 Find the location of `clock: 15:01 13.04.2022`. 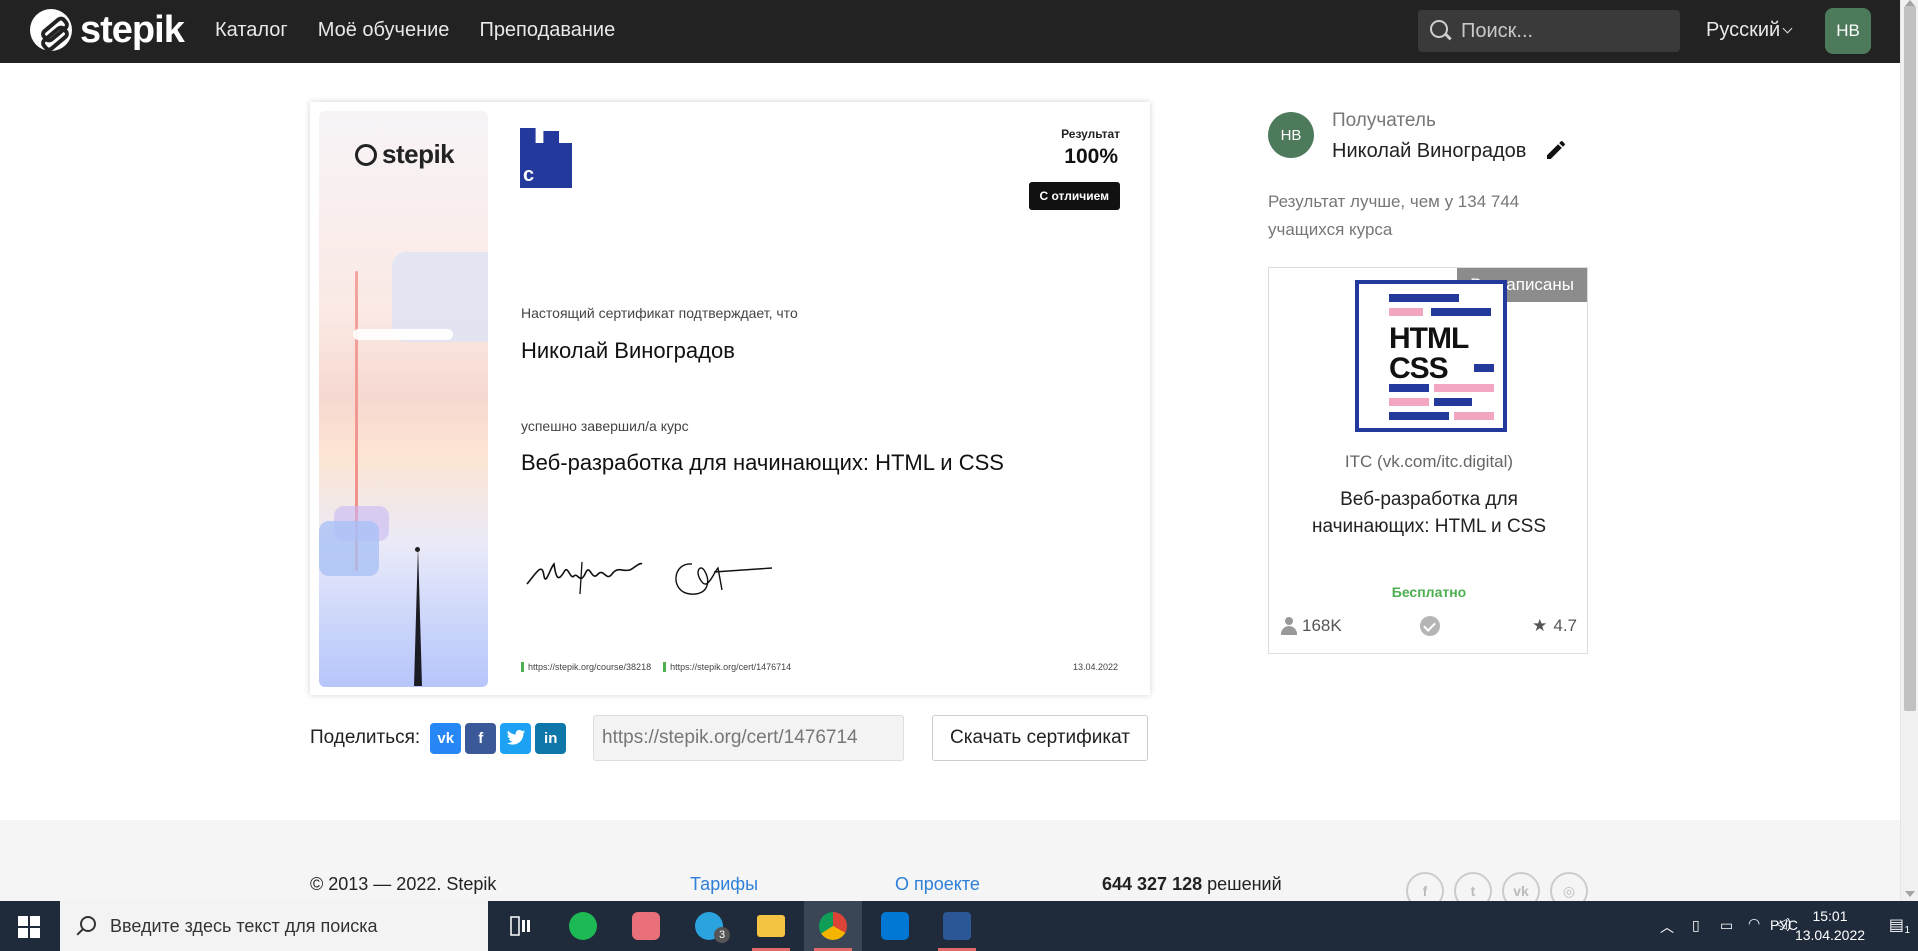

clock: 15:01 13.04.2022 is located at coordinates (1830, 926).